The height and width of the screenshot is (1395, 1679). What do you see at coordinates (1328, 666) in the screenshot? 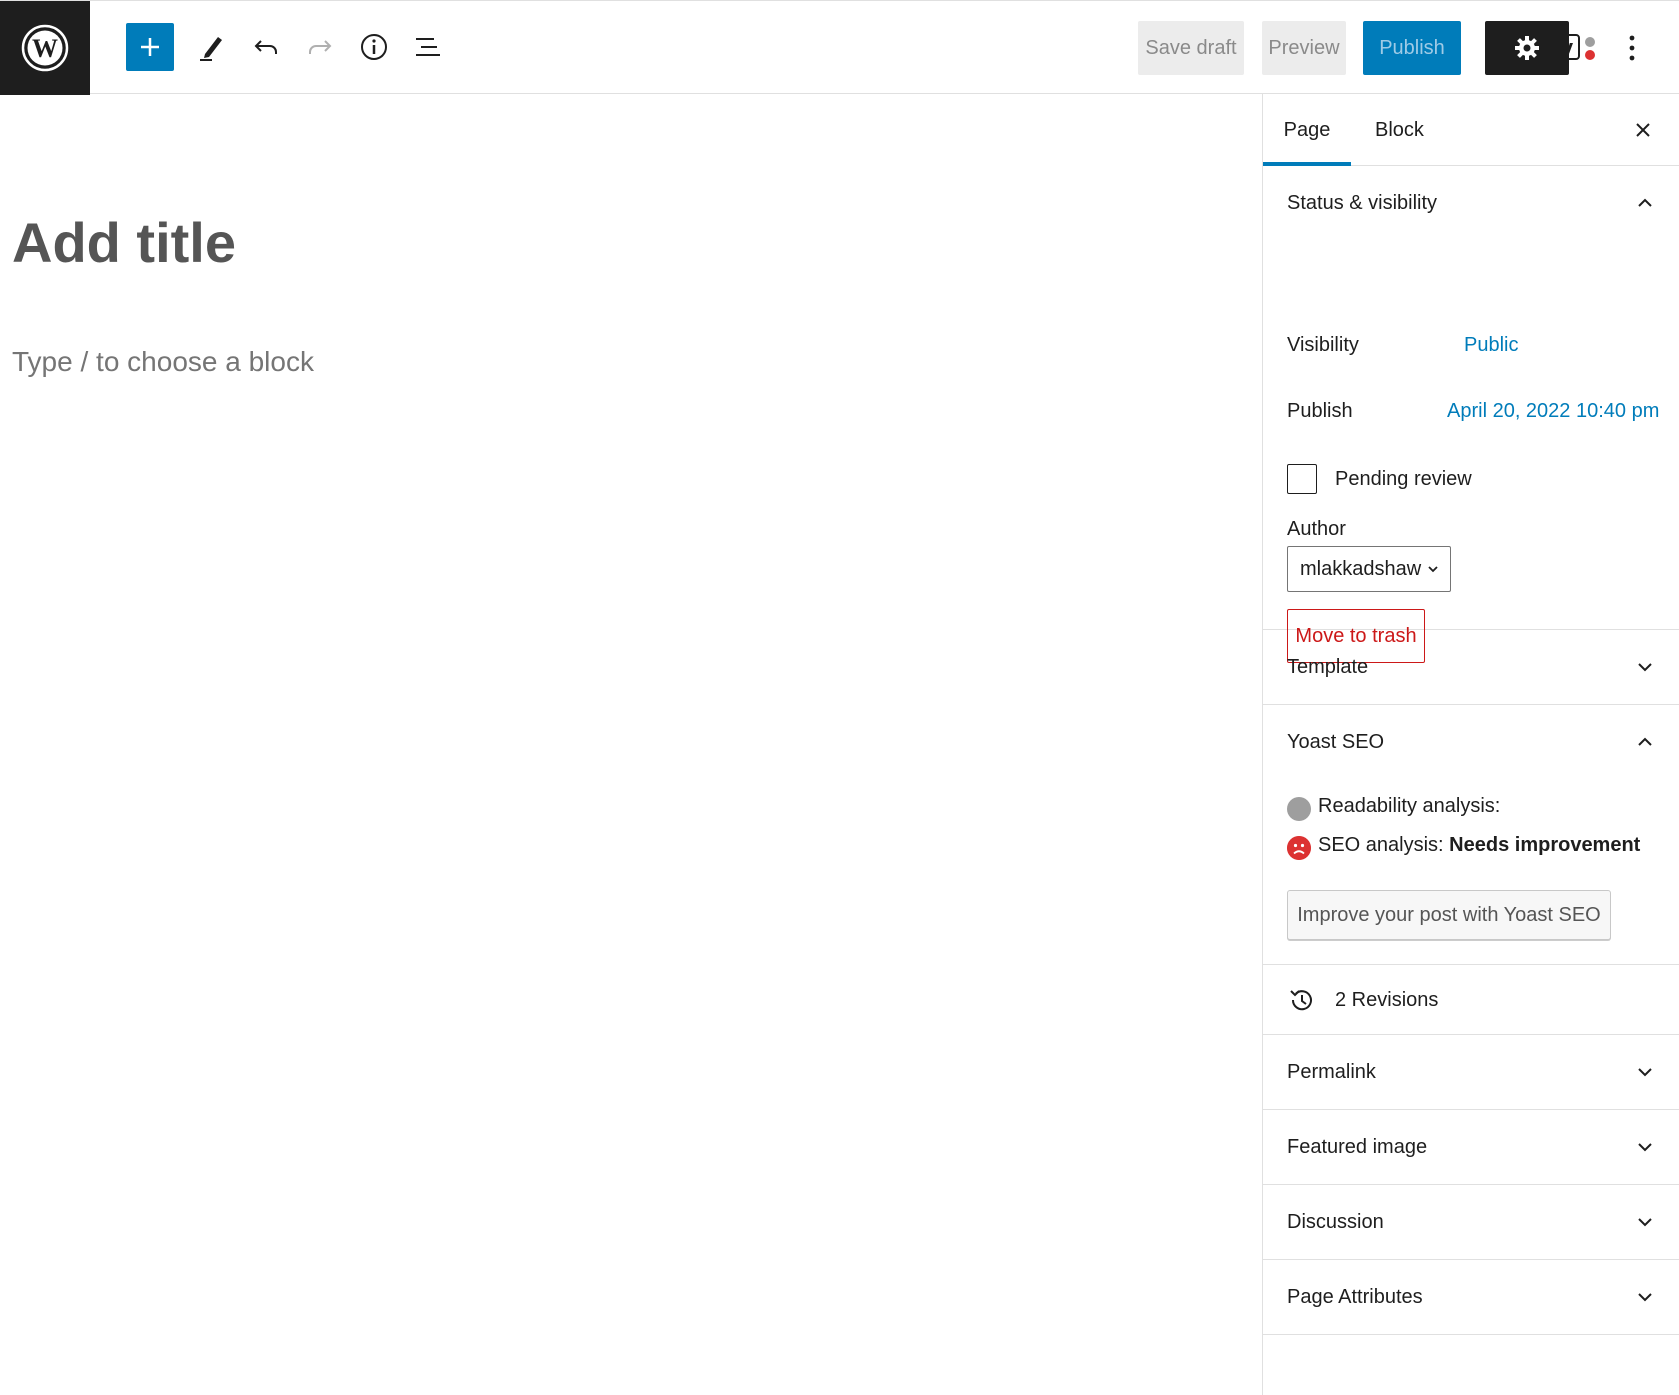
I see `template-heading: Template` at bounding box center [1328, 666].